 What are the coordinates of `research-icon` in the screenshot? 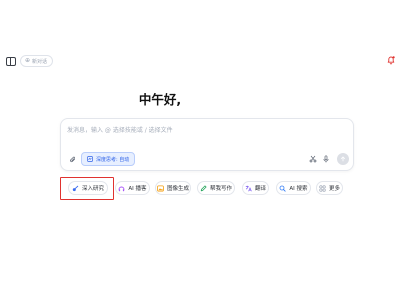 It's located at (75, 188).